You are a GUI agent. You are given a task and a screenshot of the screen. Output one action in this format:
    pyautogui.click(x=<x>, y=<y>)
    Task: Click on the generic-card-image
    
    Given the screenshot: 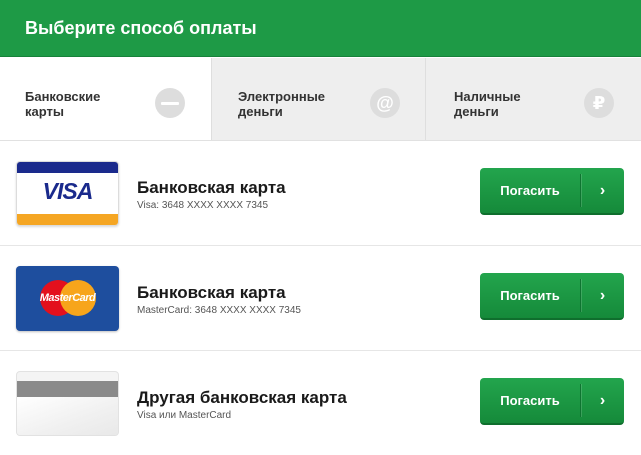 What is the action you would take?
    pyautogui.click(x=67, y=403)
    